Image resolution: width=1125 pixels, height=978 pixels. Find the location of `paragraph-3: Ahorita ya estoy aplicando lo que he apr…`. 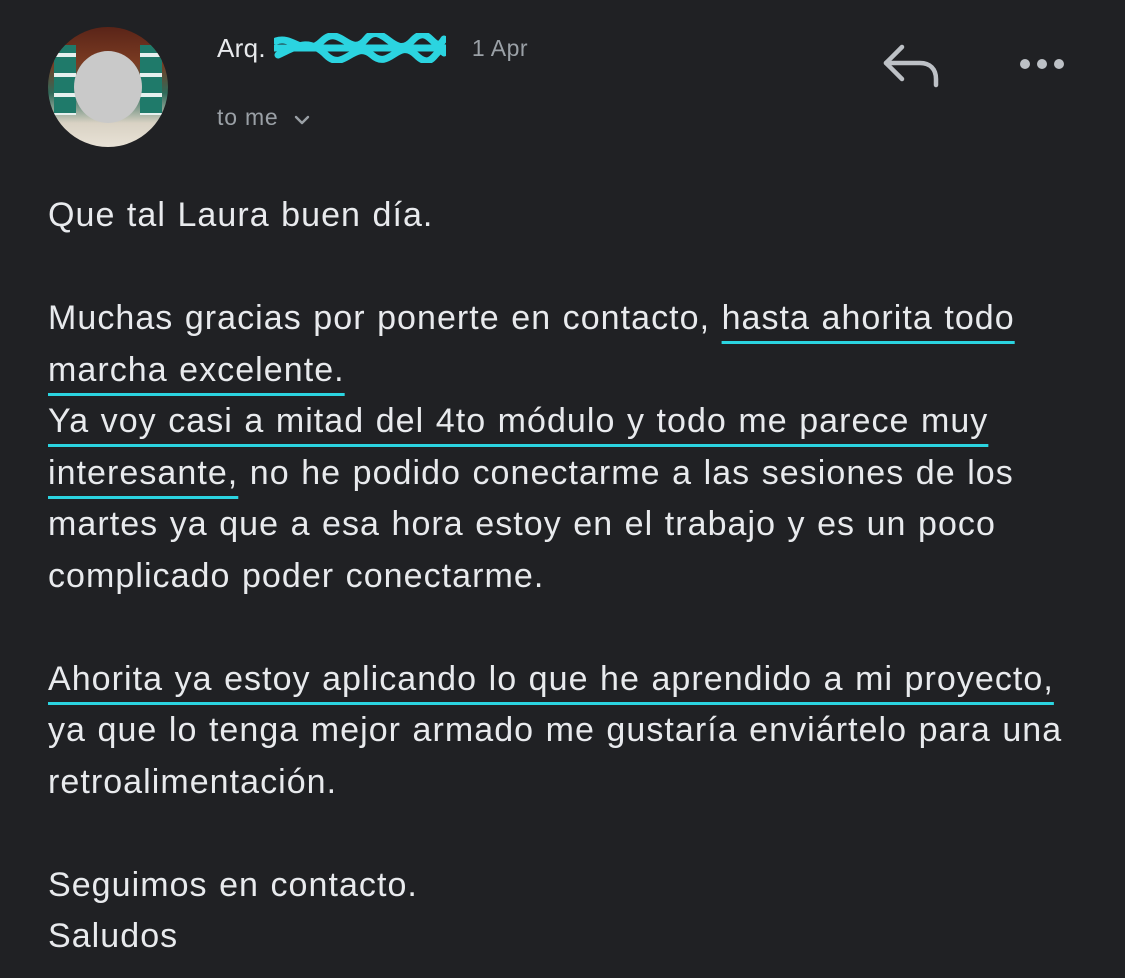

paragraph-3: Ahorita ya estoy aplicando lo que he apr… is located at coordinates (563, 731).